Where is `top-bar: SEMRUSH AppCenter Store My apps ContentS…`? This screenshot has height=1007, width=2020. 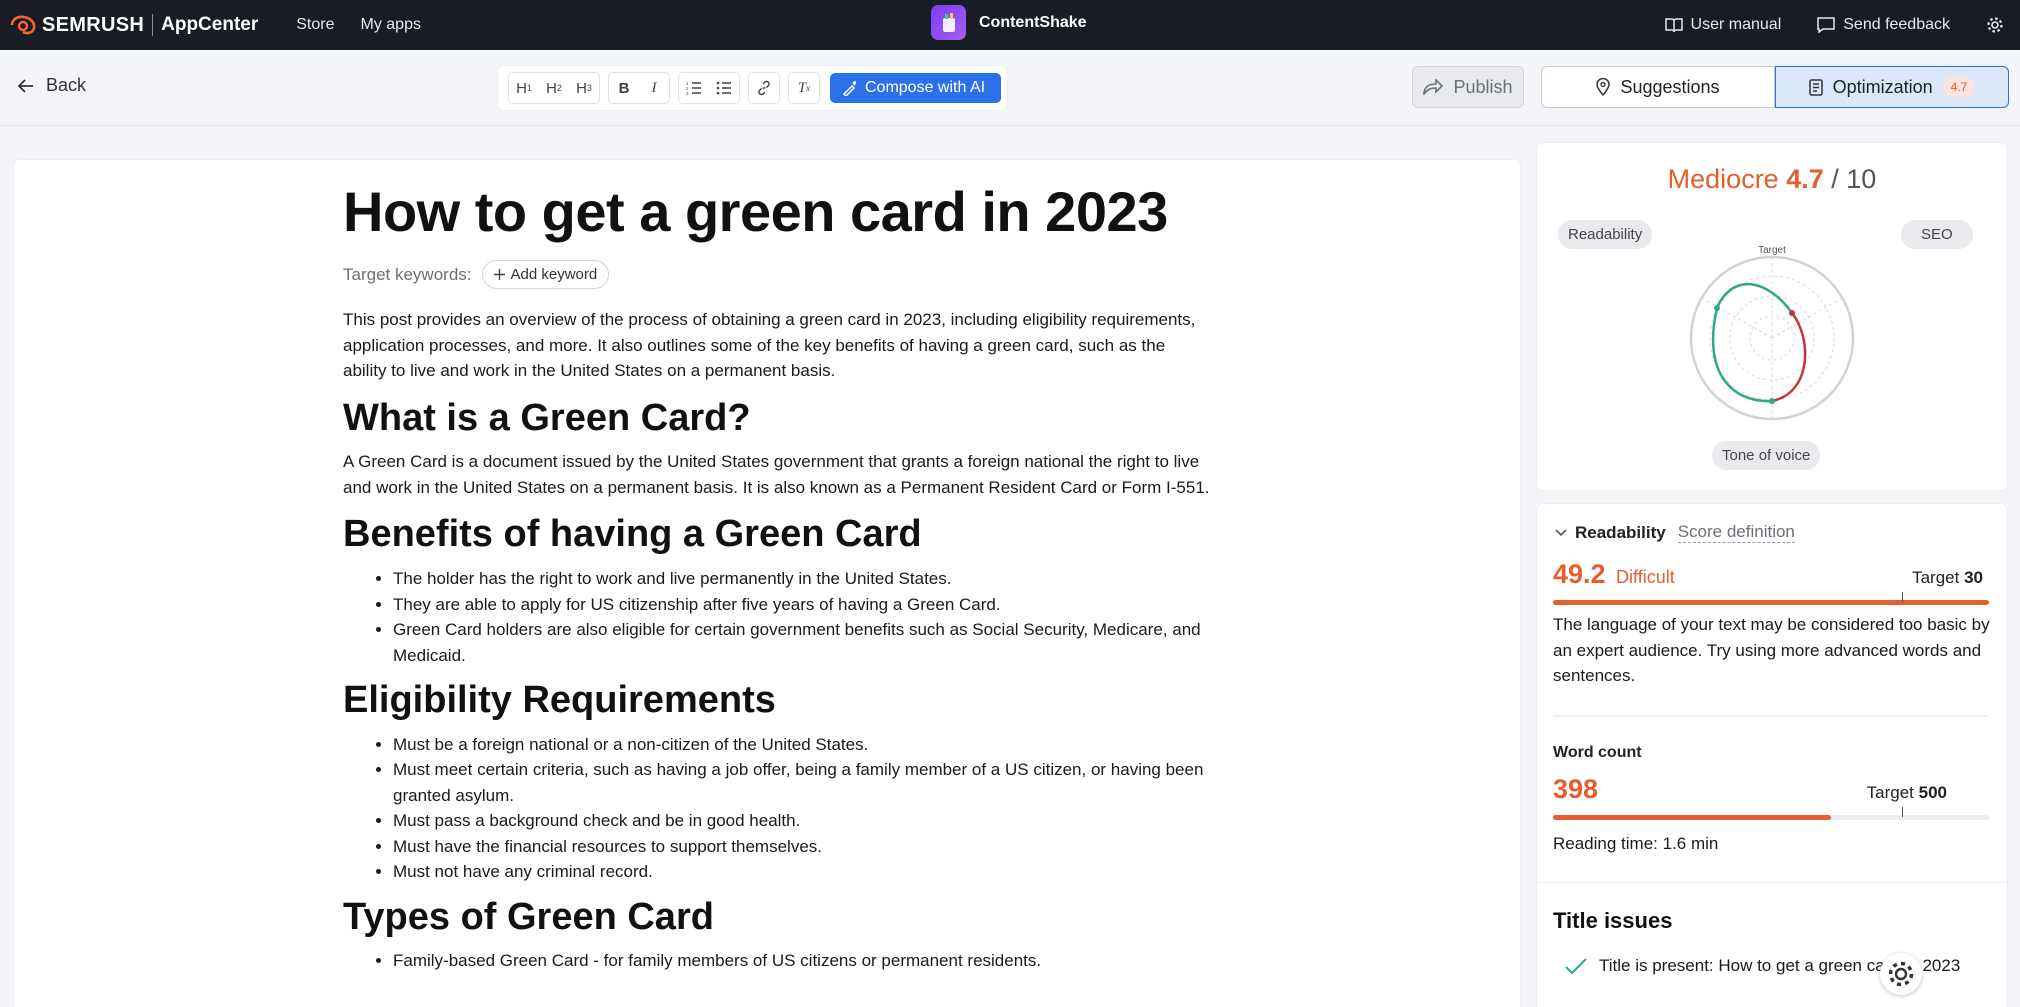 top-bar: SEMRUSH AppCenter Store My apps ContentS… is located at coordinates (1010, 25).